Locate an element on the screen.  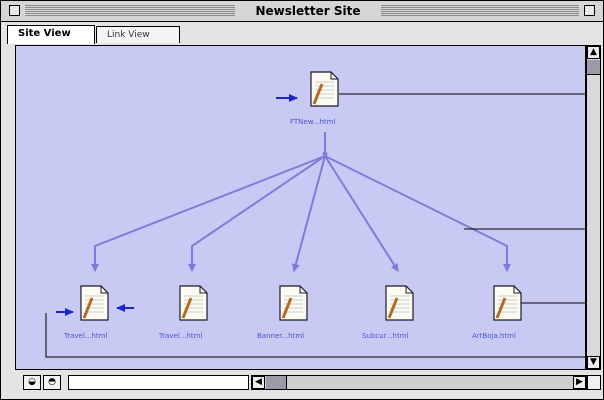
root-page-label: FTNew...html is located at coordinates (312, 122).